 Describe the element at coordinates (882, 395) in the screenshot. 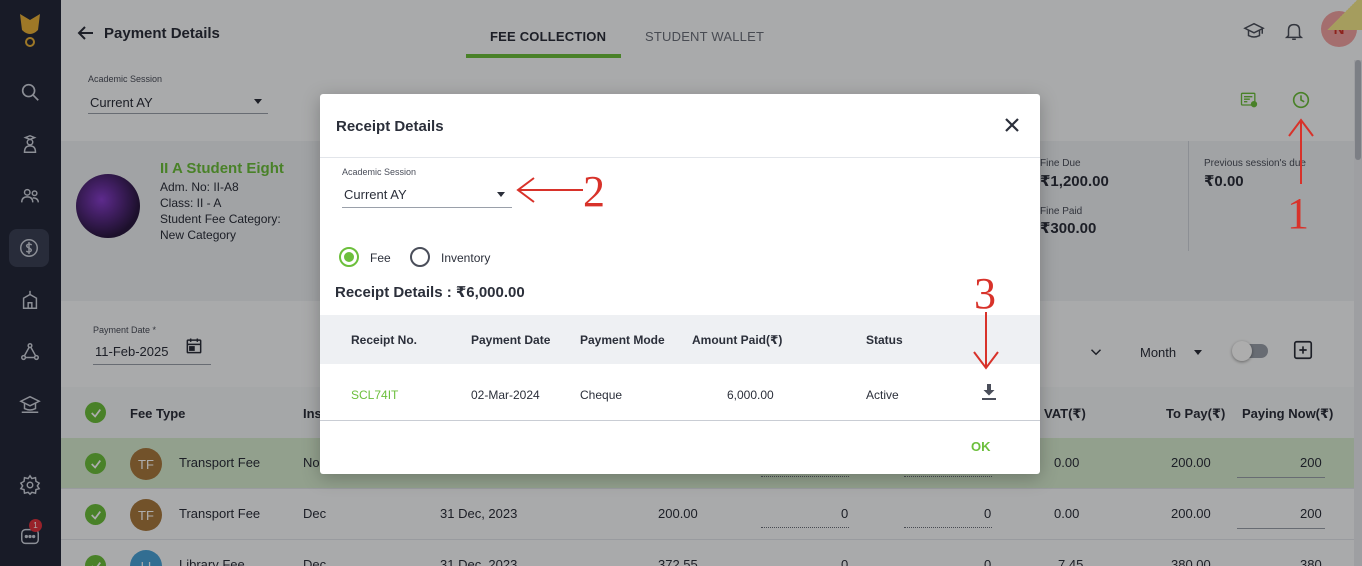

I see `receipt-status: Active` at that location.